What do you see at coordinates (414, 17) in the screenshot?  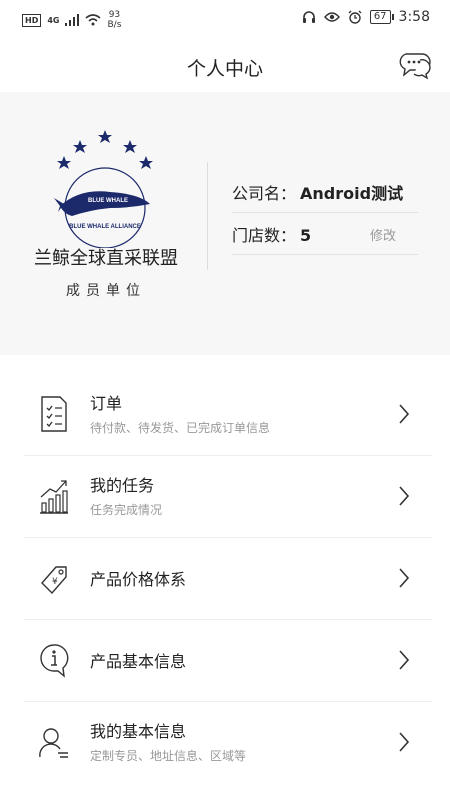 I see `clock: 3:58` at bounding box center [414, 17].